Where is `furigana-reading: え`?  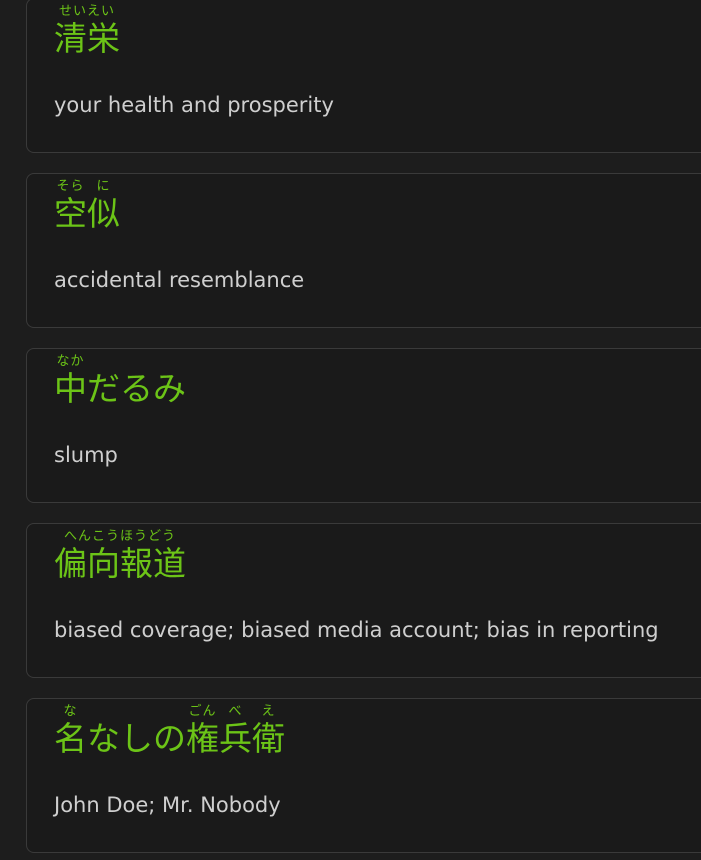
furigana-reading: え is located at coordinates (268, 711).